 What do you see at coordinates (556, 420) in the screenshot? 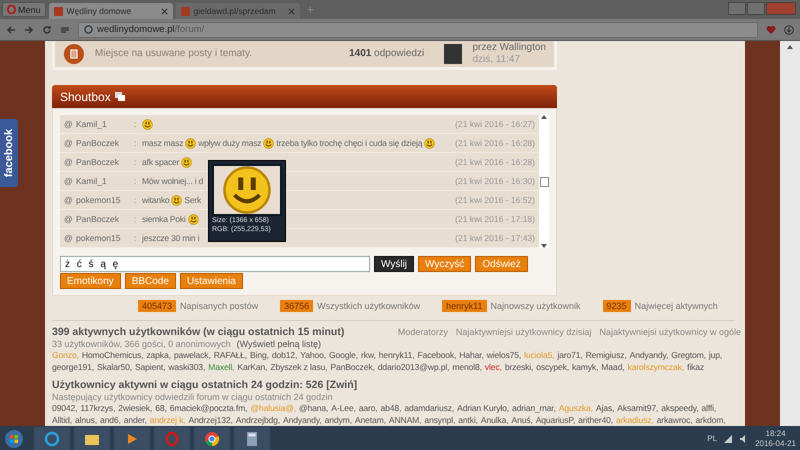
I see `user-link: AquariusP,` at bounding box center [556, 420].